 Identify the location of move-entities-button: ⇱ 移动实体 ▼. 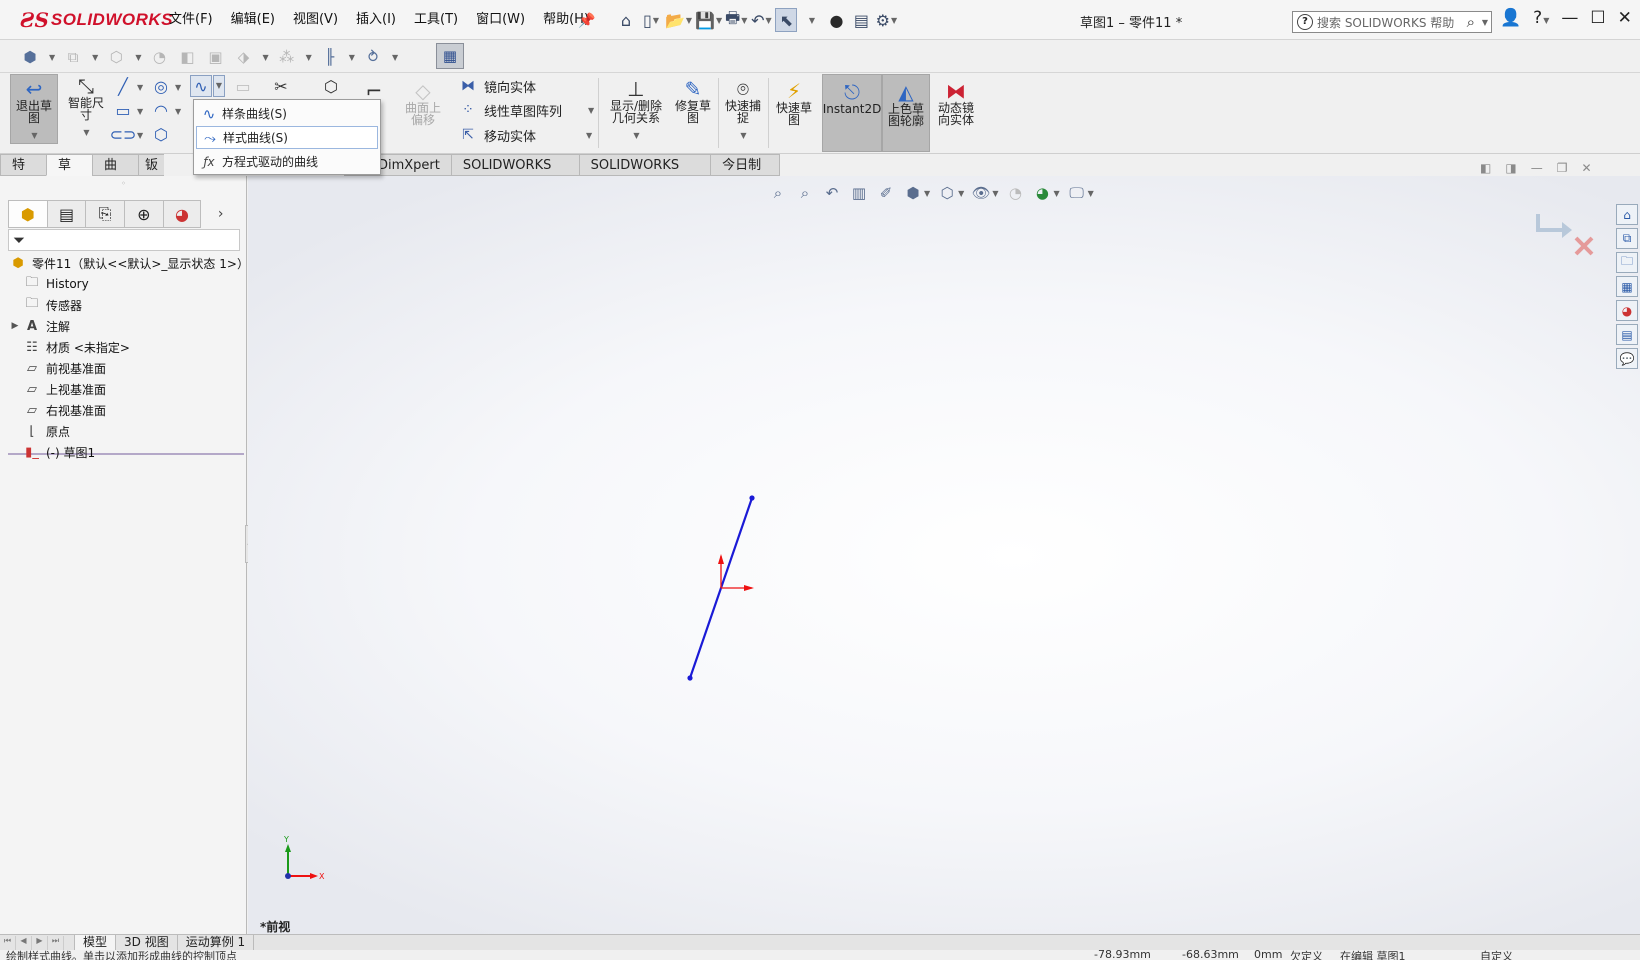
(525, 135).